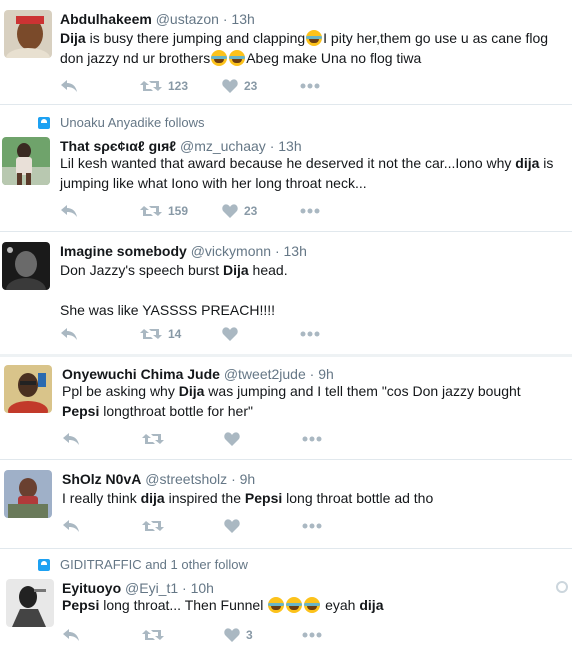 The image size is (572, 648). I want to click on tweet-header: Imagine somebody @vickymonn · 13h, so click(183, 251).